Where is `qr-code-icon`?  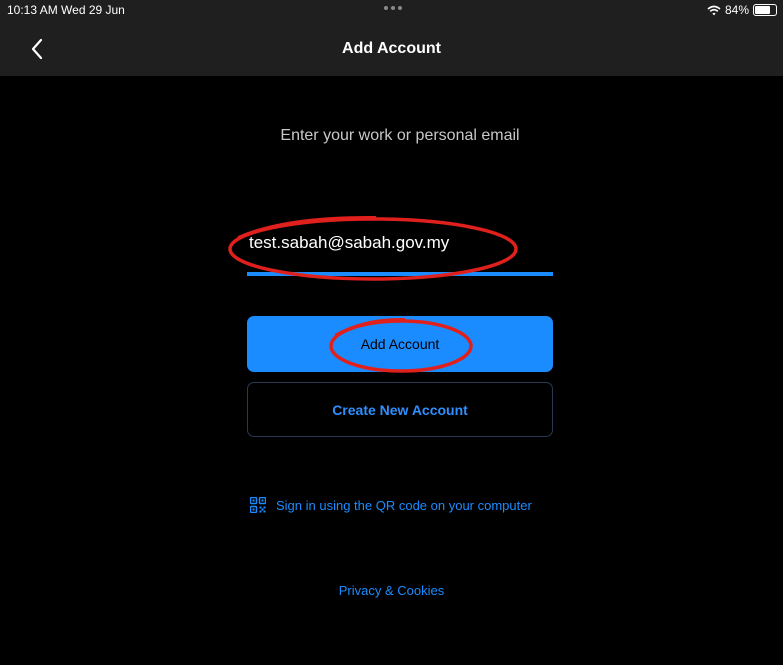 qr-code-icon is located at coordinates (258, 505).